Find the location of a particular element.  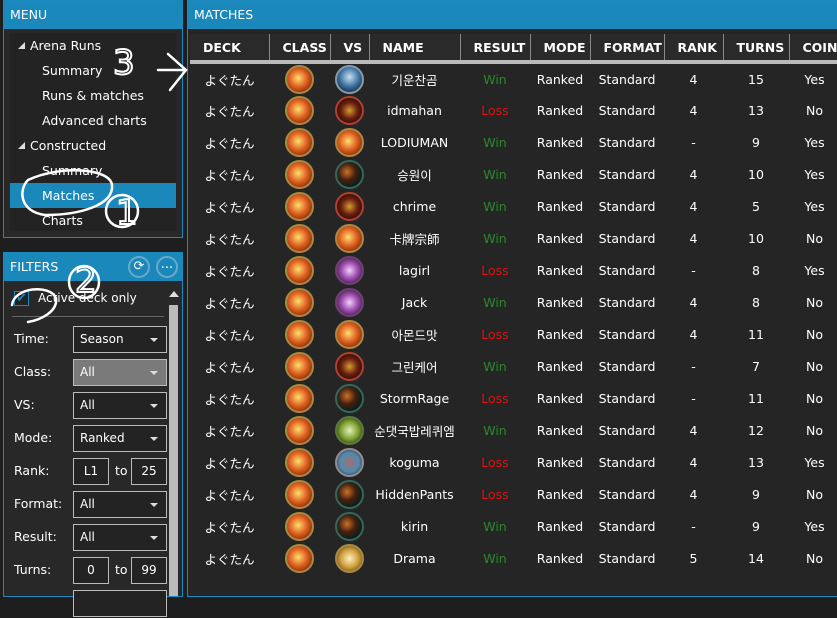

mode-dropdown: Ranked is located at coordinates (120, 438).